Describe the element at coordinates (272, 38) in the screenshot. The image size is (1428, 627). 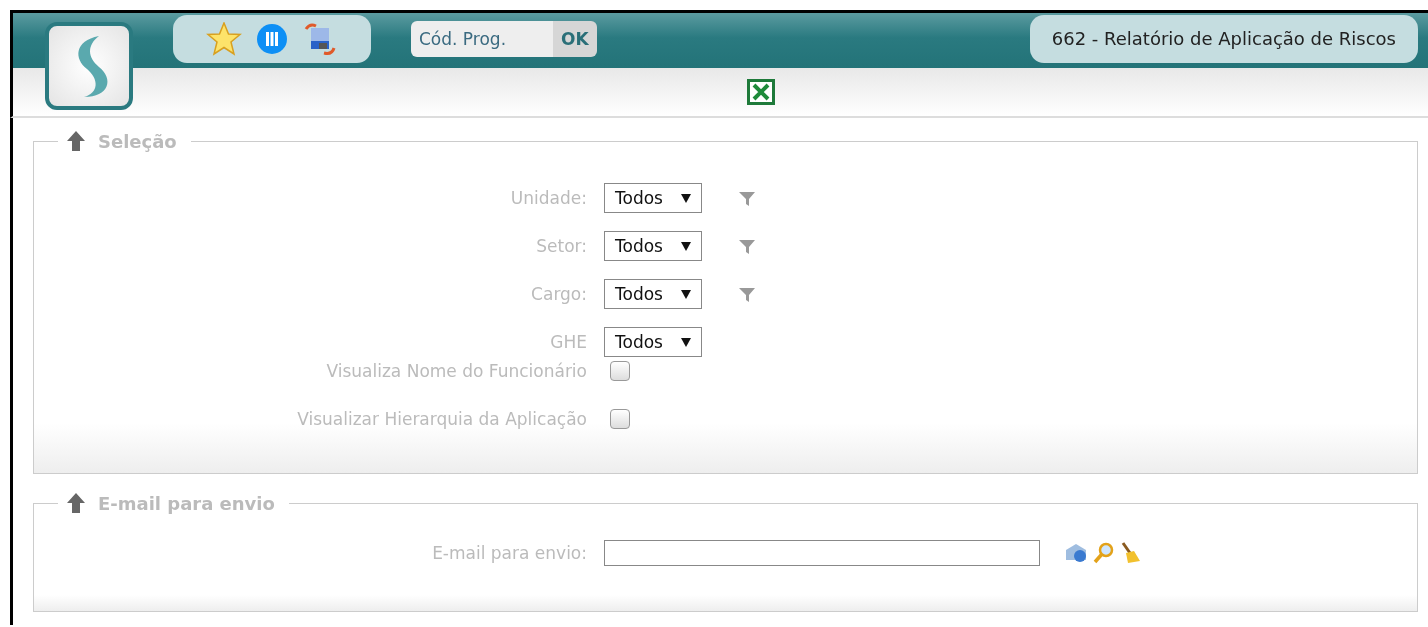
I see `columns-icon` at that location.